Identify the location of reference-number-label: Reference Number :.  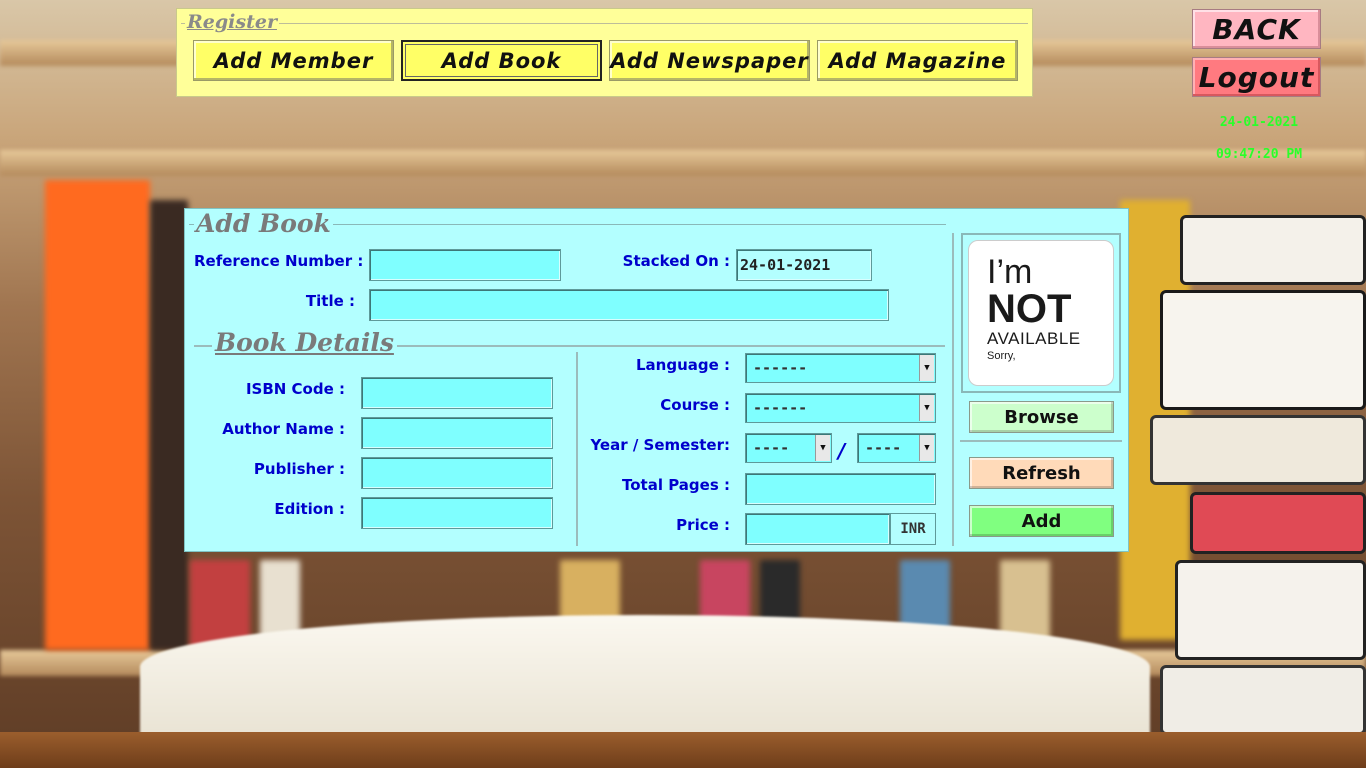
(279, 261).